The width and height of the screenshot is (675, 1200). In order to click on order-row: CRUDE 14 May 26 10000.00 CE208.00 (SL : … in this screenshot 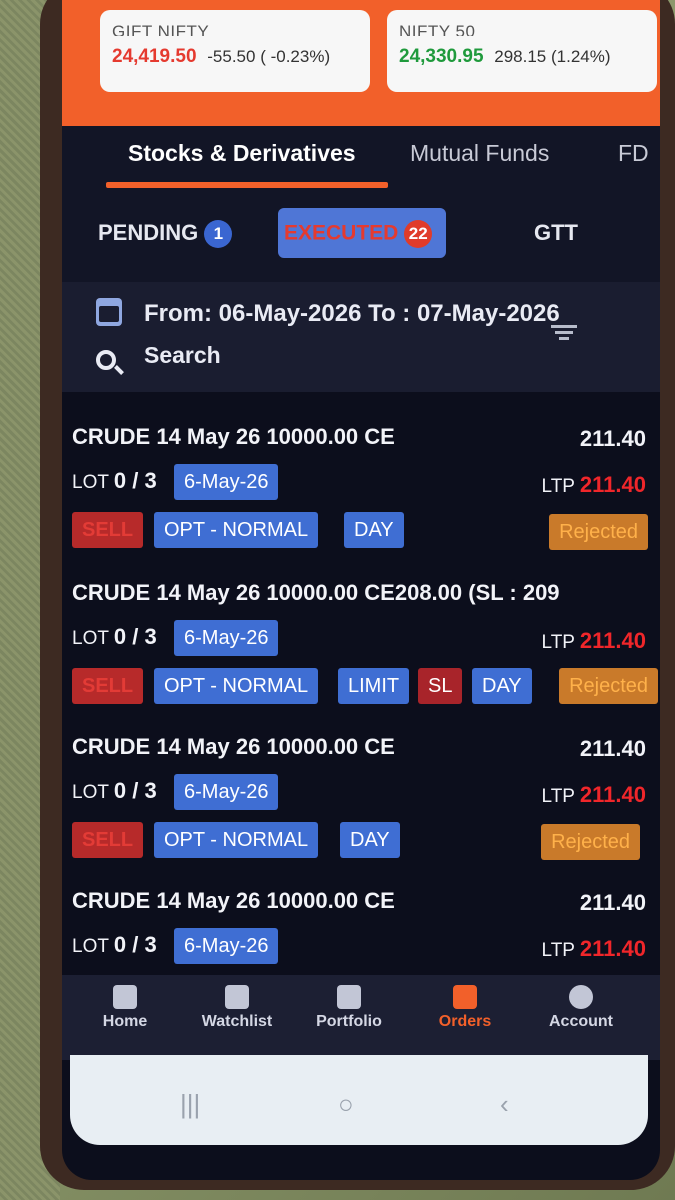, I will do `click(361, 642)`.